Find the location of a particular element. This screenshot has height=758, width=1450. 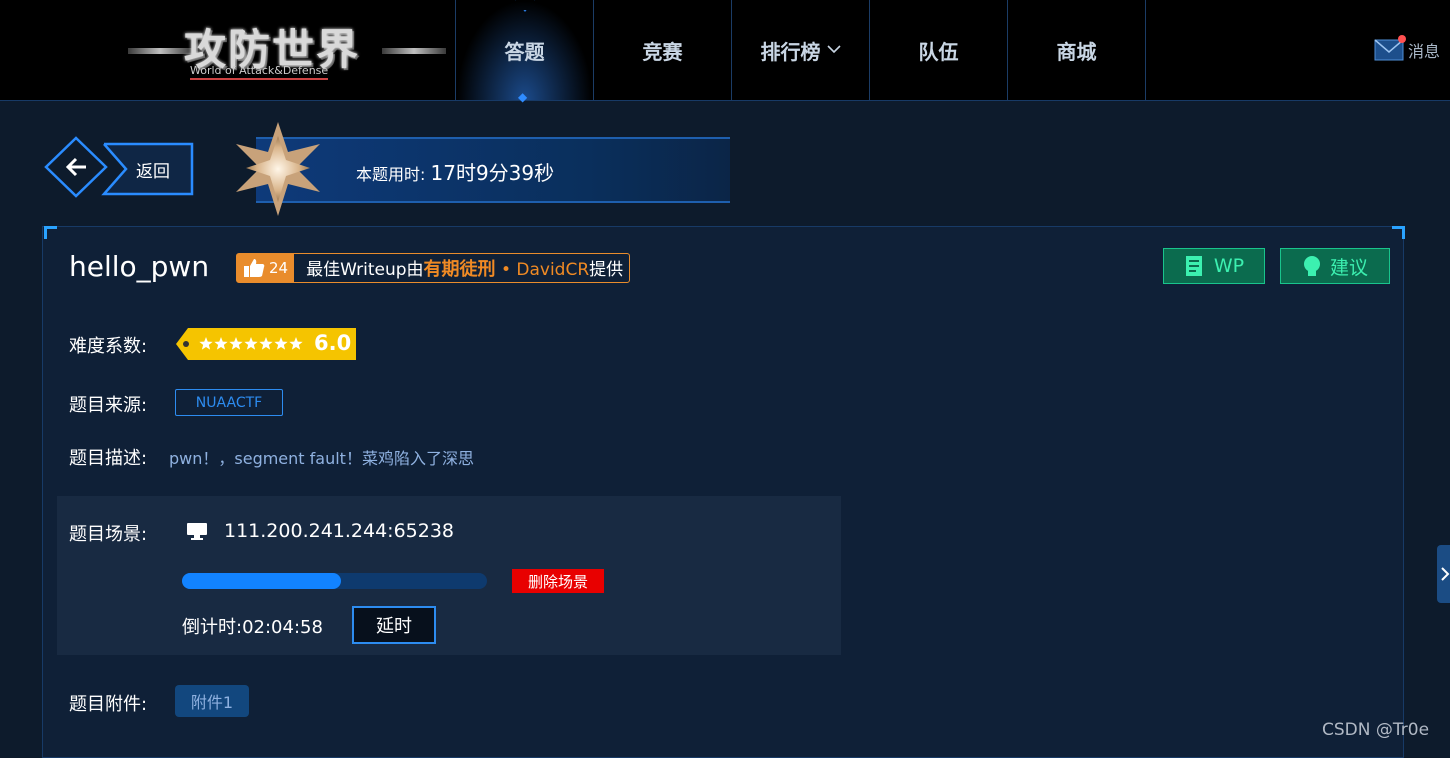

scene-progress-bar is located at coordinates (334, 581).